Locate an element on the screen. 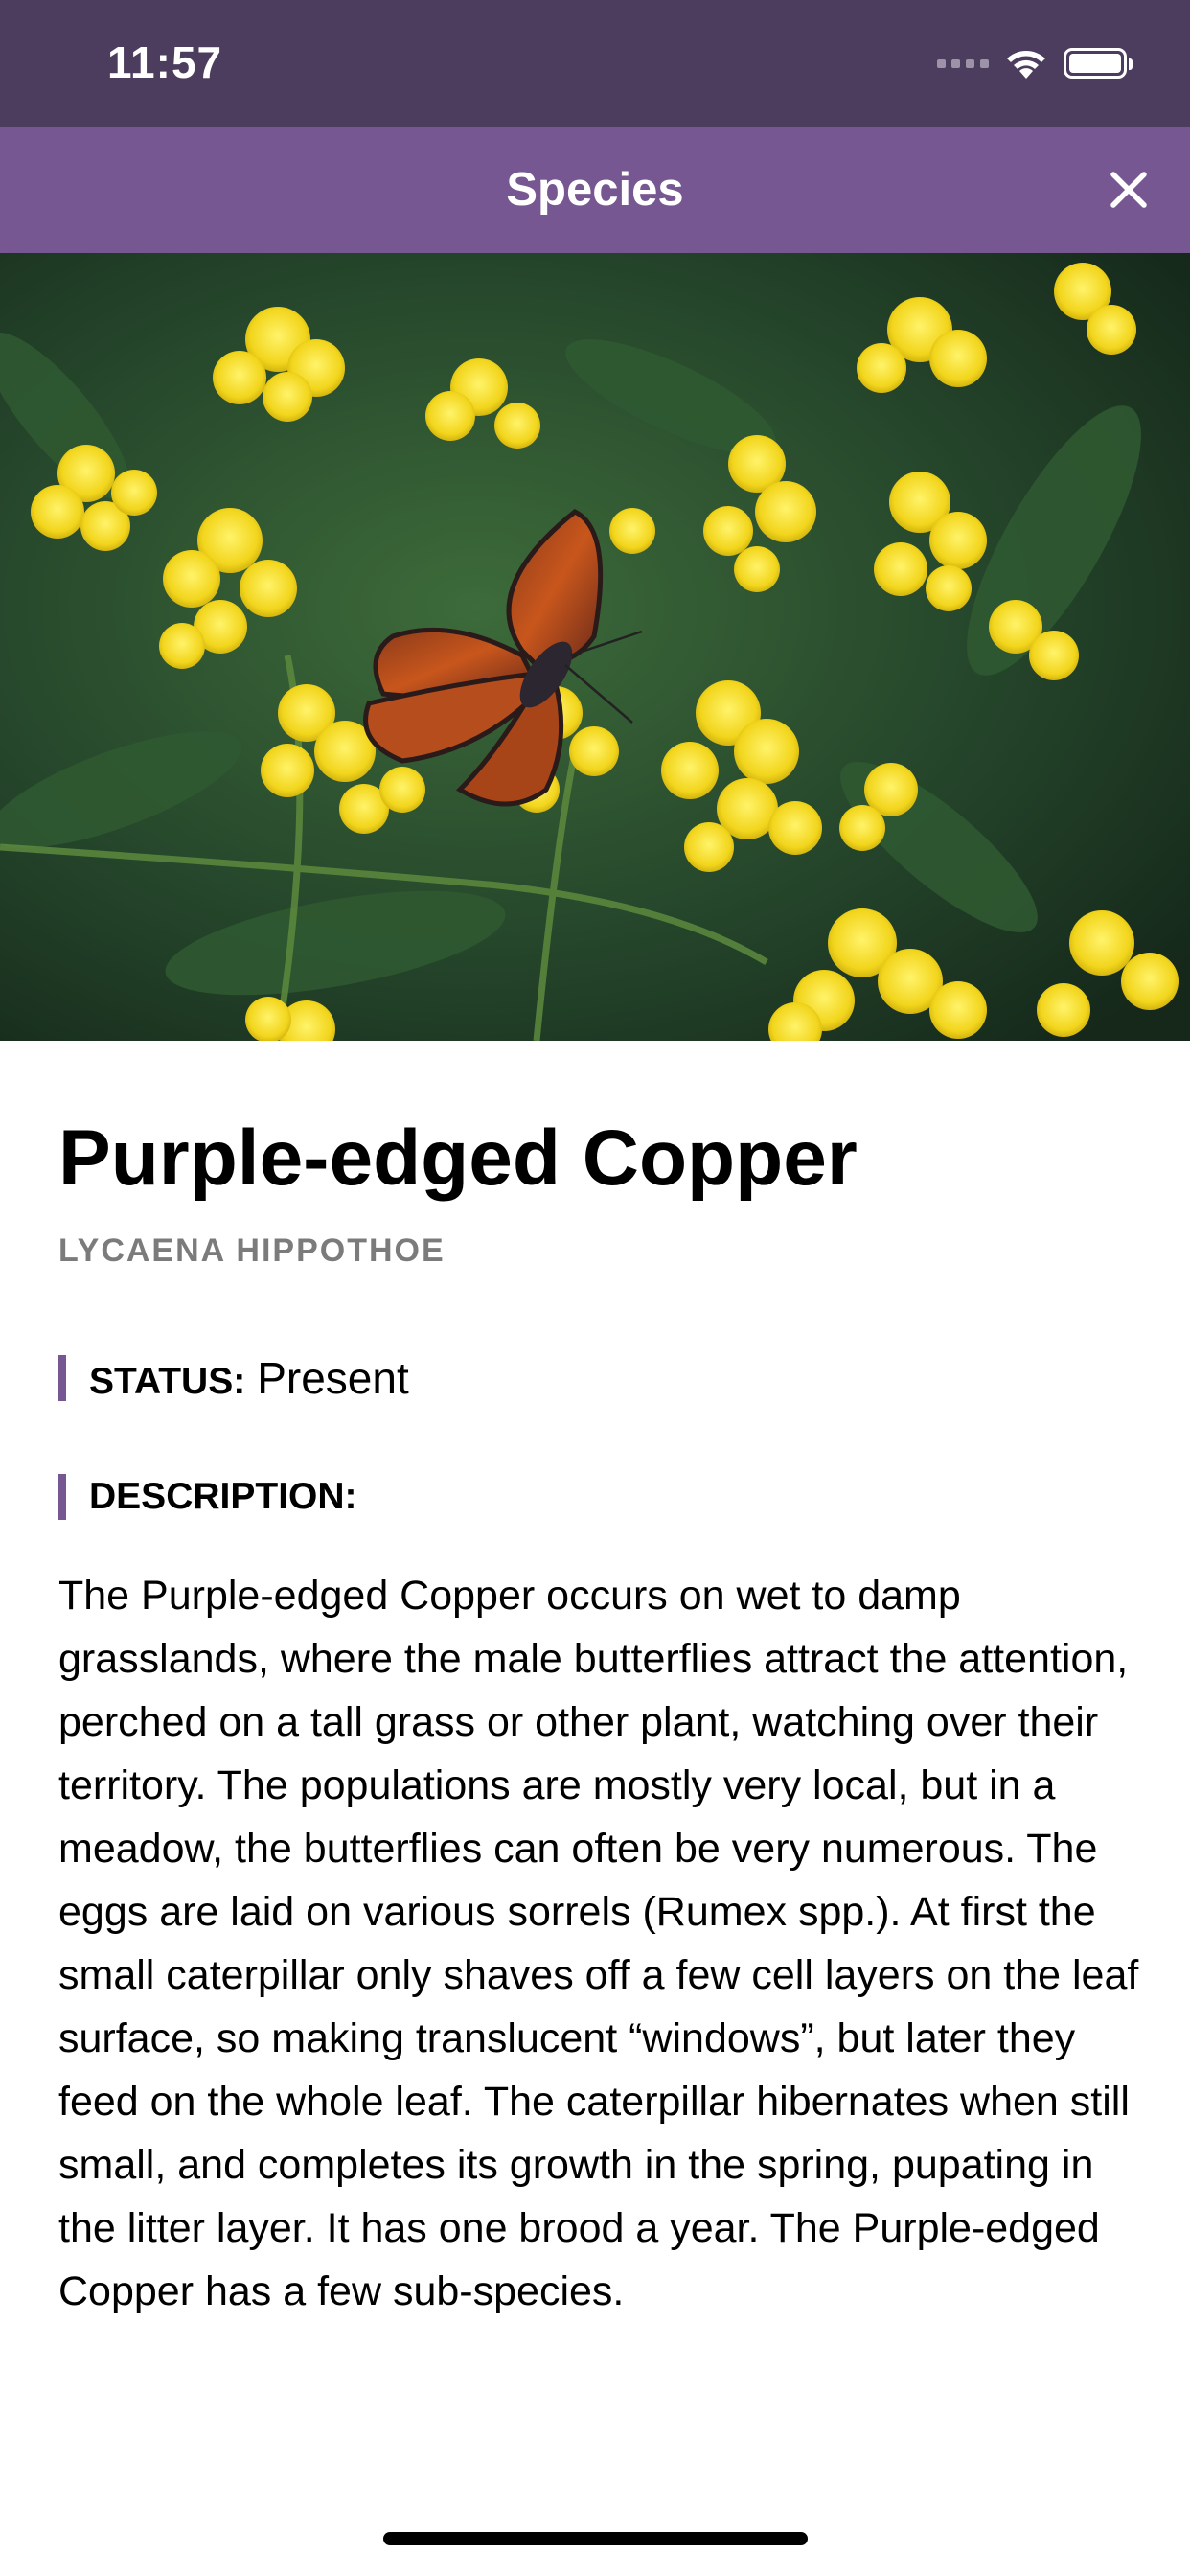 The image size is (1190, 2576). description-field: DESCRIPTION: is located at coordinates (207, 1497).